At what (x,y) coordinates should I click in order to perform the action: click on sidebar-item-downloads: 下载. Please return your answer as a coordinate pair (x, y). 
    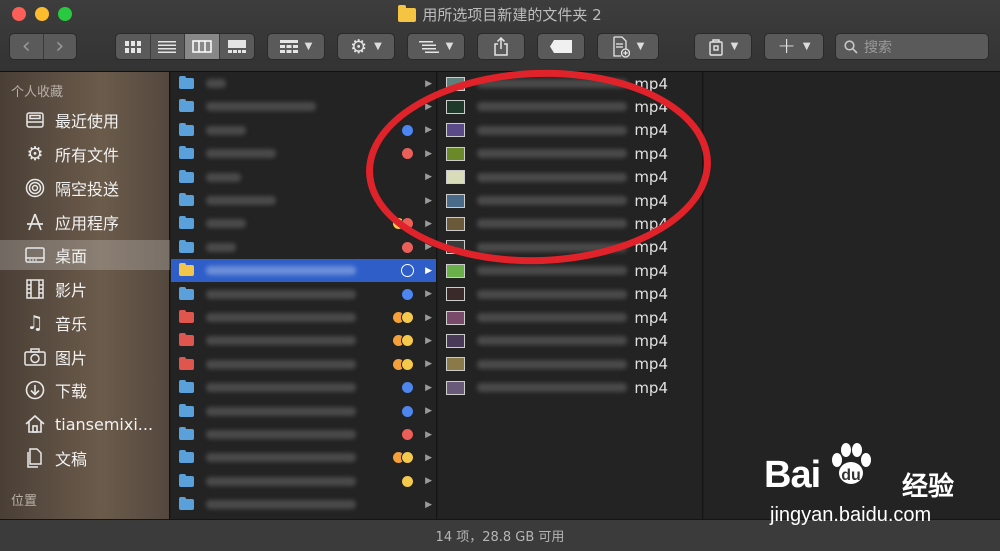
    Looking at the image, I should click on (85, 390).